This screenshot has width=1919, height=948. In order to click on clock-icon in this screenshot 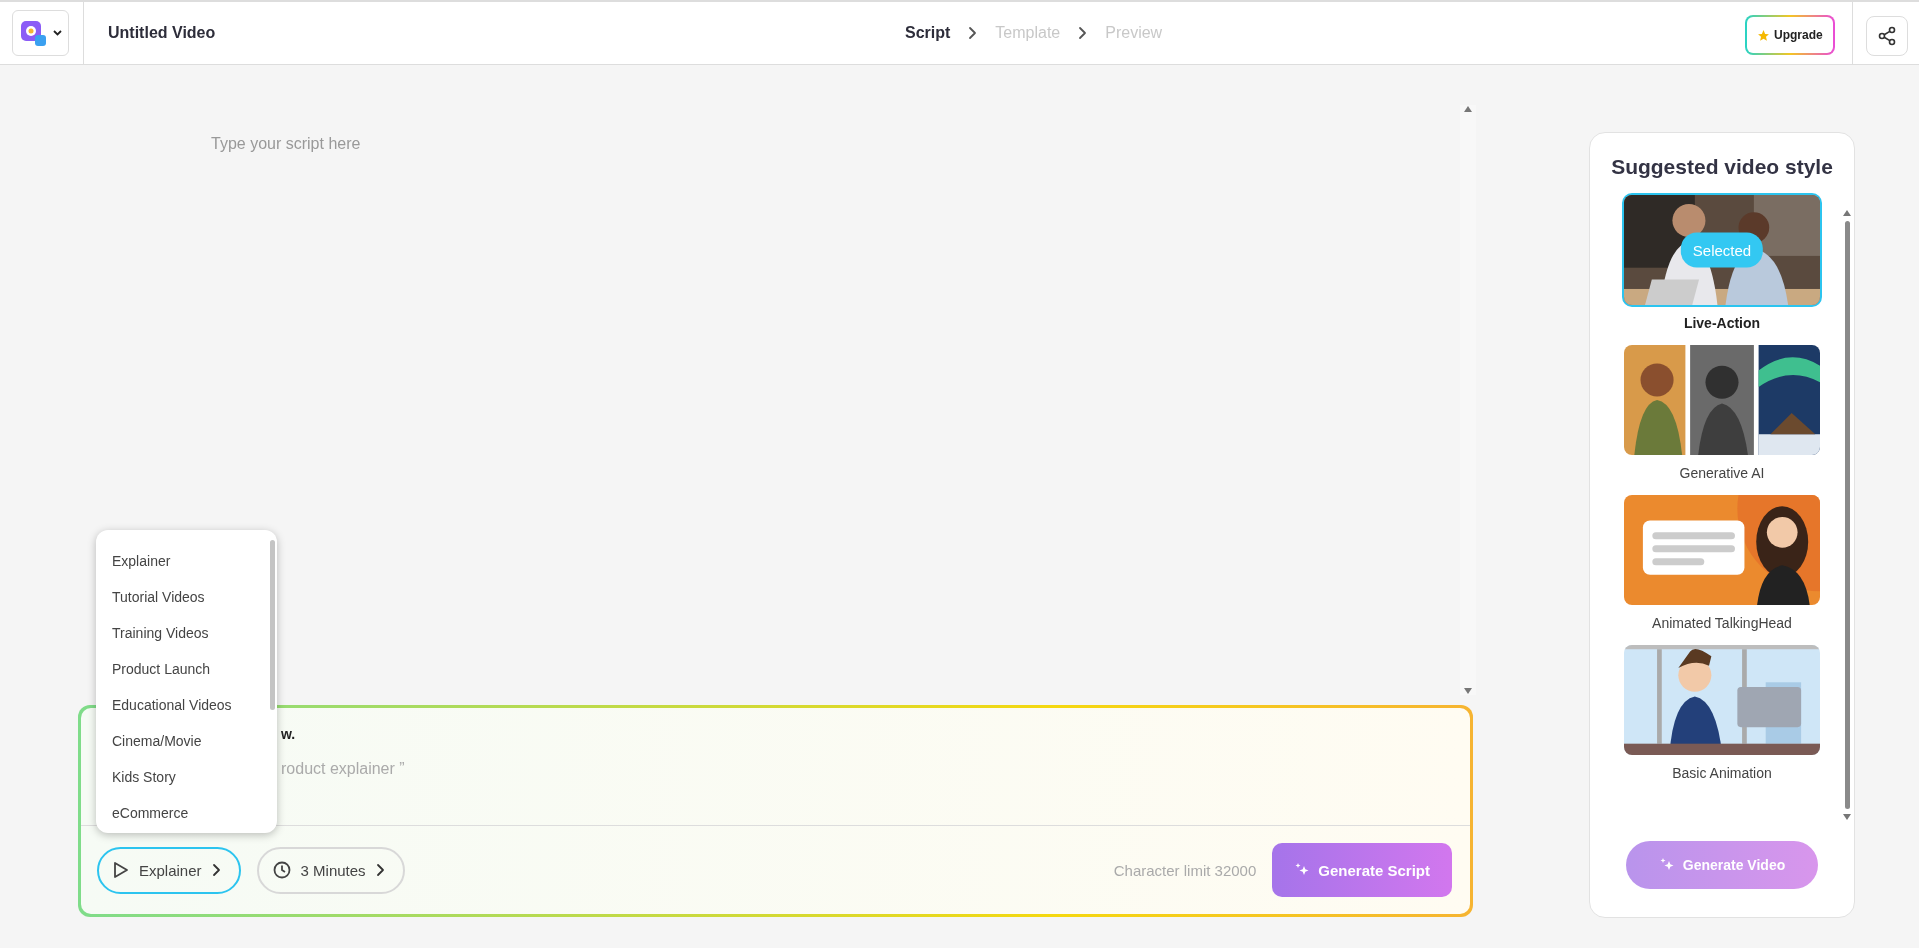, I will do `click(281, 870)`.